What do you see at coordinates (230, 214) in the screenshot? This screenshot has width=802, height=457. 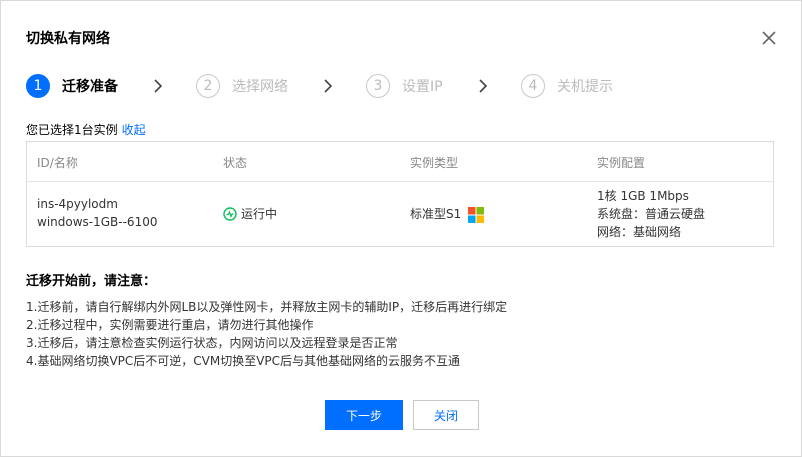 I see `running-status-icon` at bounding box center [230, 214].